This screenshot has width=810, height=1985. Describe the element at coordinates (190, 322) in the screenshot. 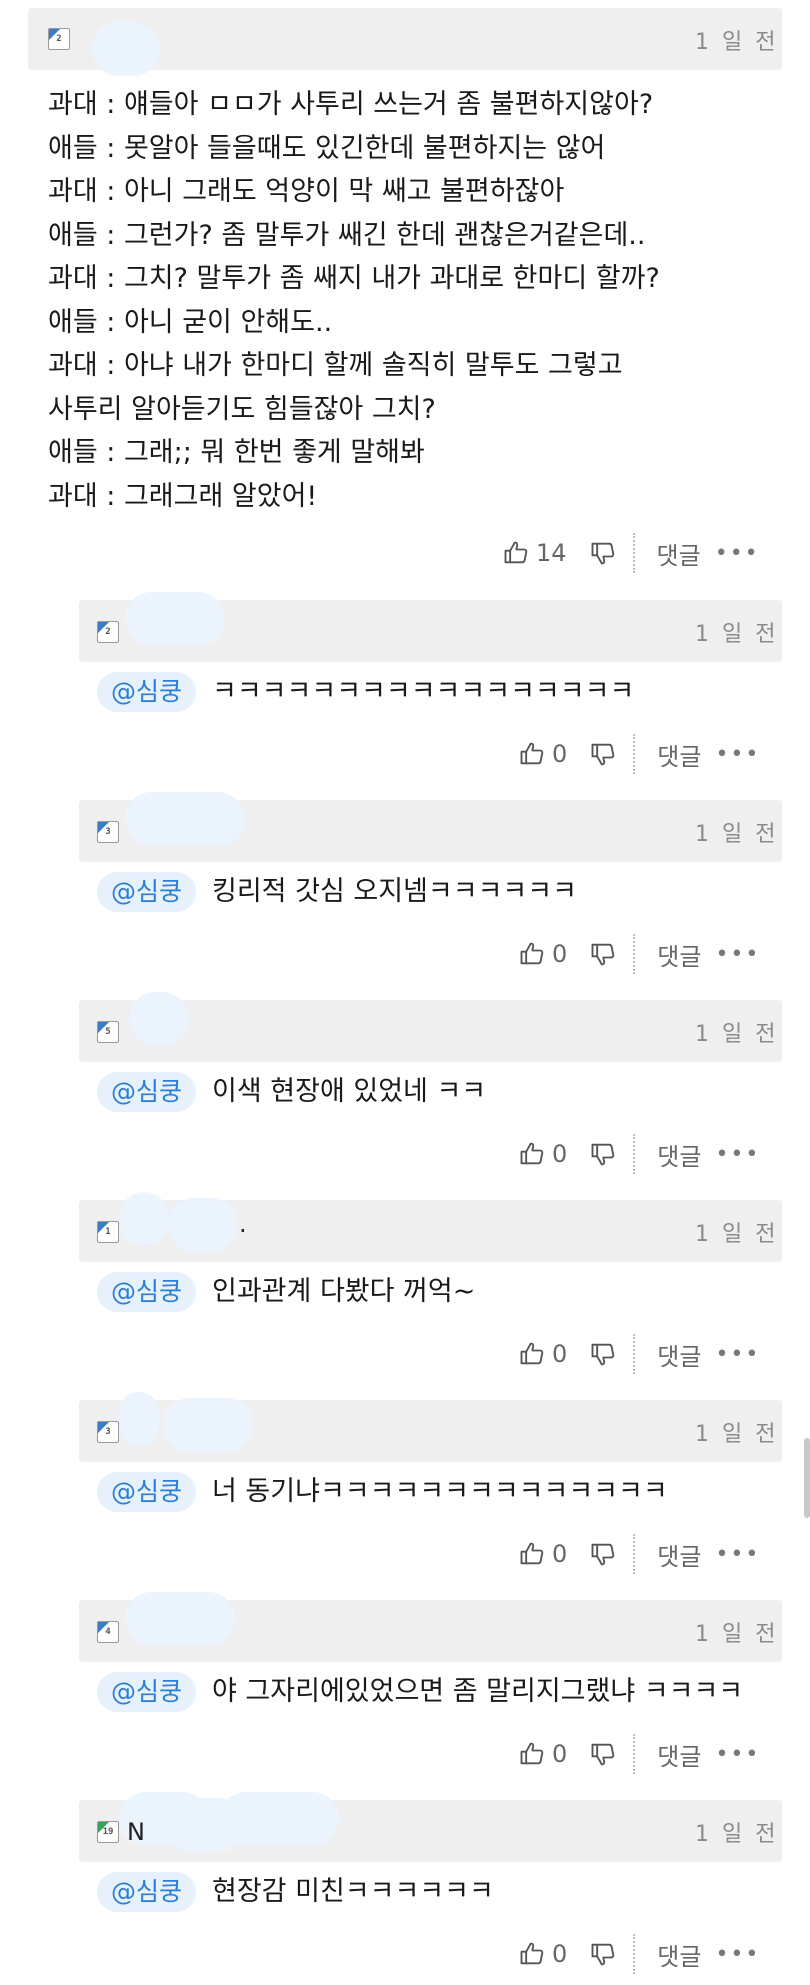

I see `comment-line: 애들 : 아니 굳이 안해도..` at that location.